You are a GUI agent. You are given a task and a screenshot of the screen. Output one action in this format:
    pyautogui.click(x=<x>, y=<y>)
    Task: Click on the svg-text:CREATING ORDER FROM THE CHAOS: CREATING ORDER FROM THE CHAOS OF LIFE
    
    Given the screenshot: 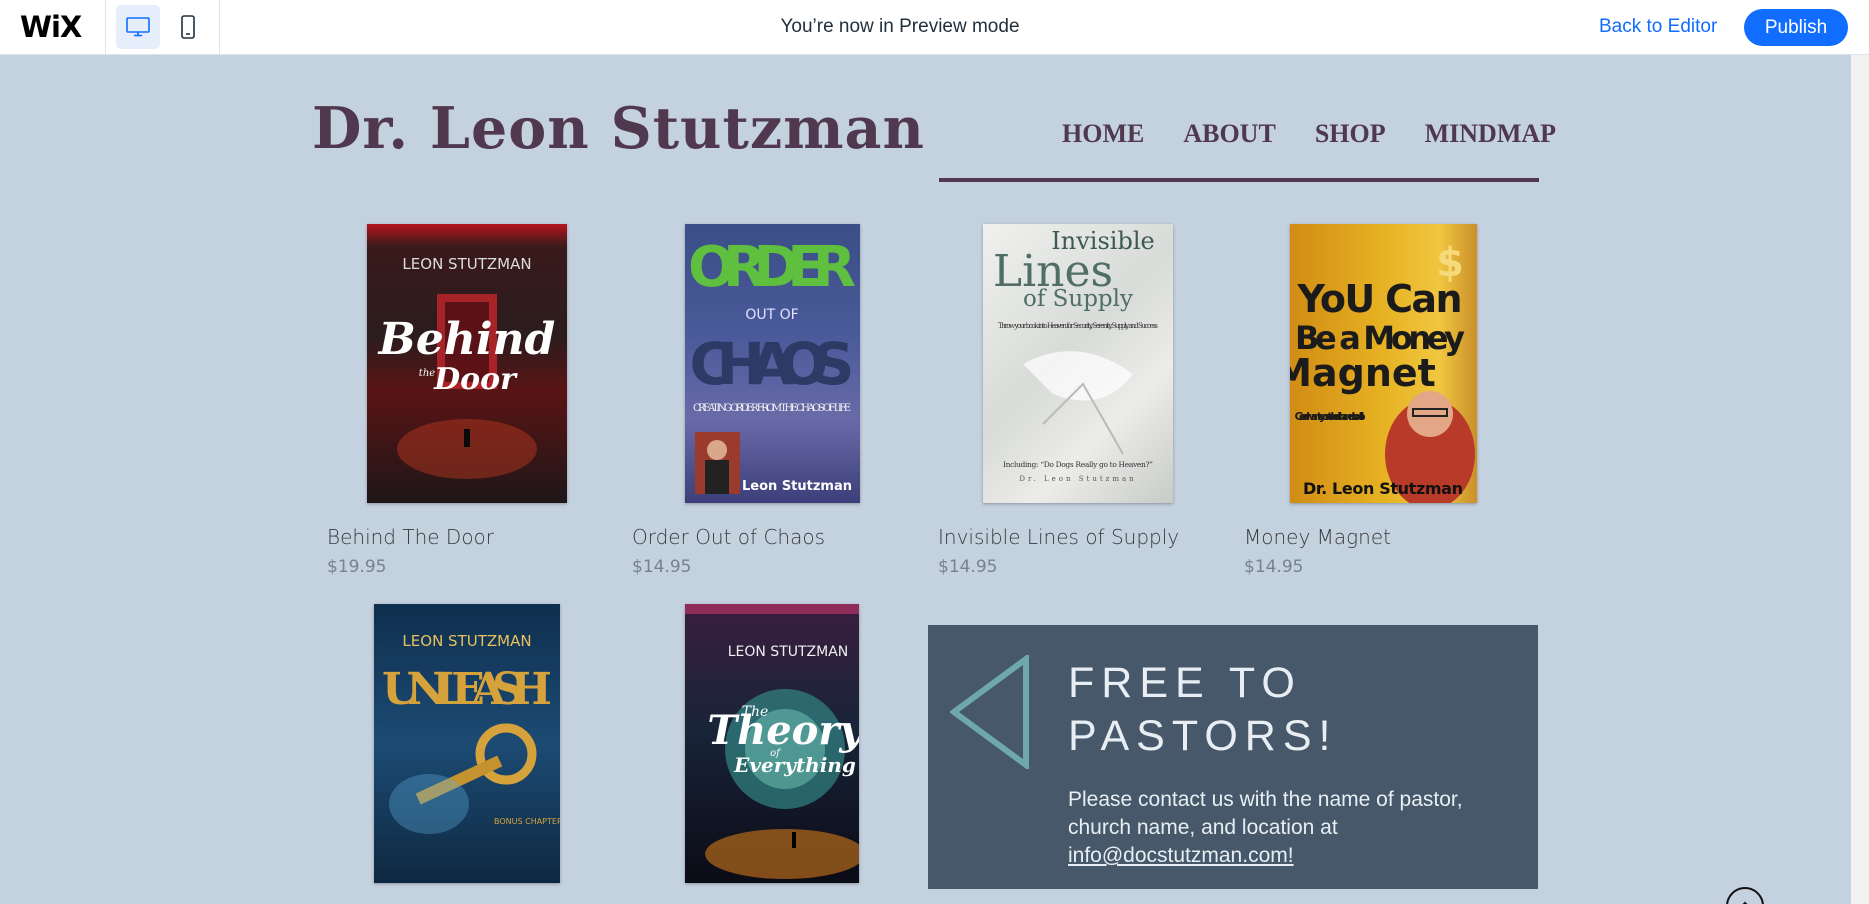 What is the action you would take?
    pyautogui.click(x=772, y=408)
    